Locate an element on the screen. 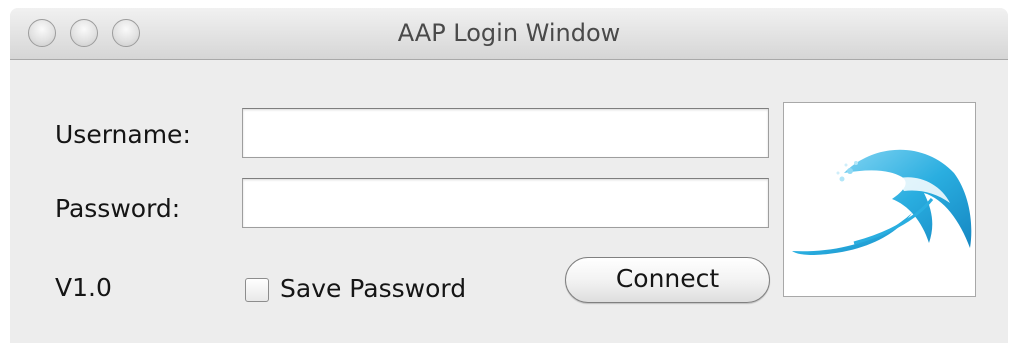 This screenshot has width=1010, height=343. window-title: AAP Login Window is located at coordinates (509, 33).